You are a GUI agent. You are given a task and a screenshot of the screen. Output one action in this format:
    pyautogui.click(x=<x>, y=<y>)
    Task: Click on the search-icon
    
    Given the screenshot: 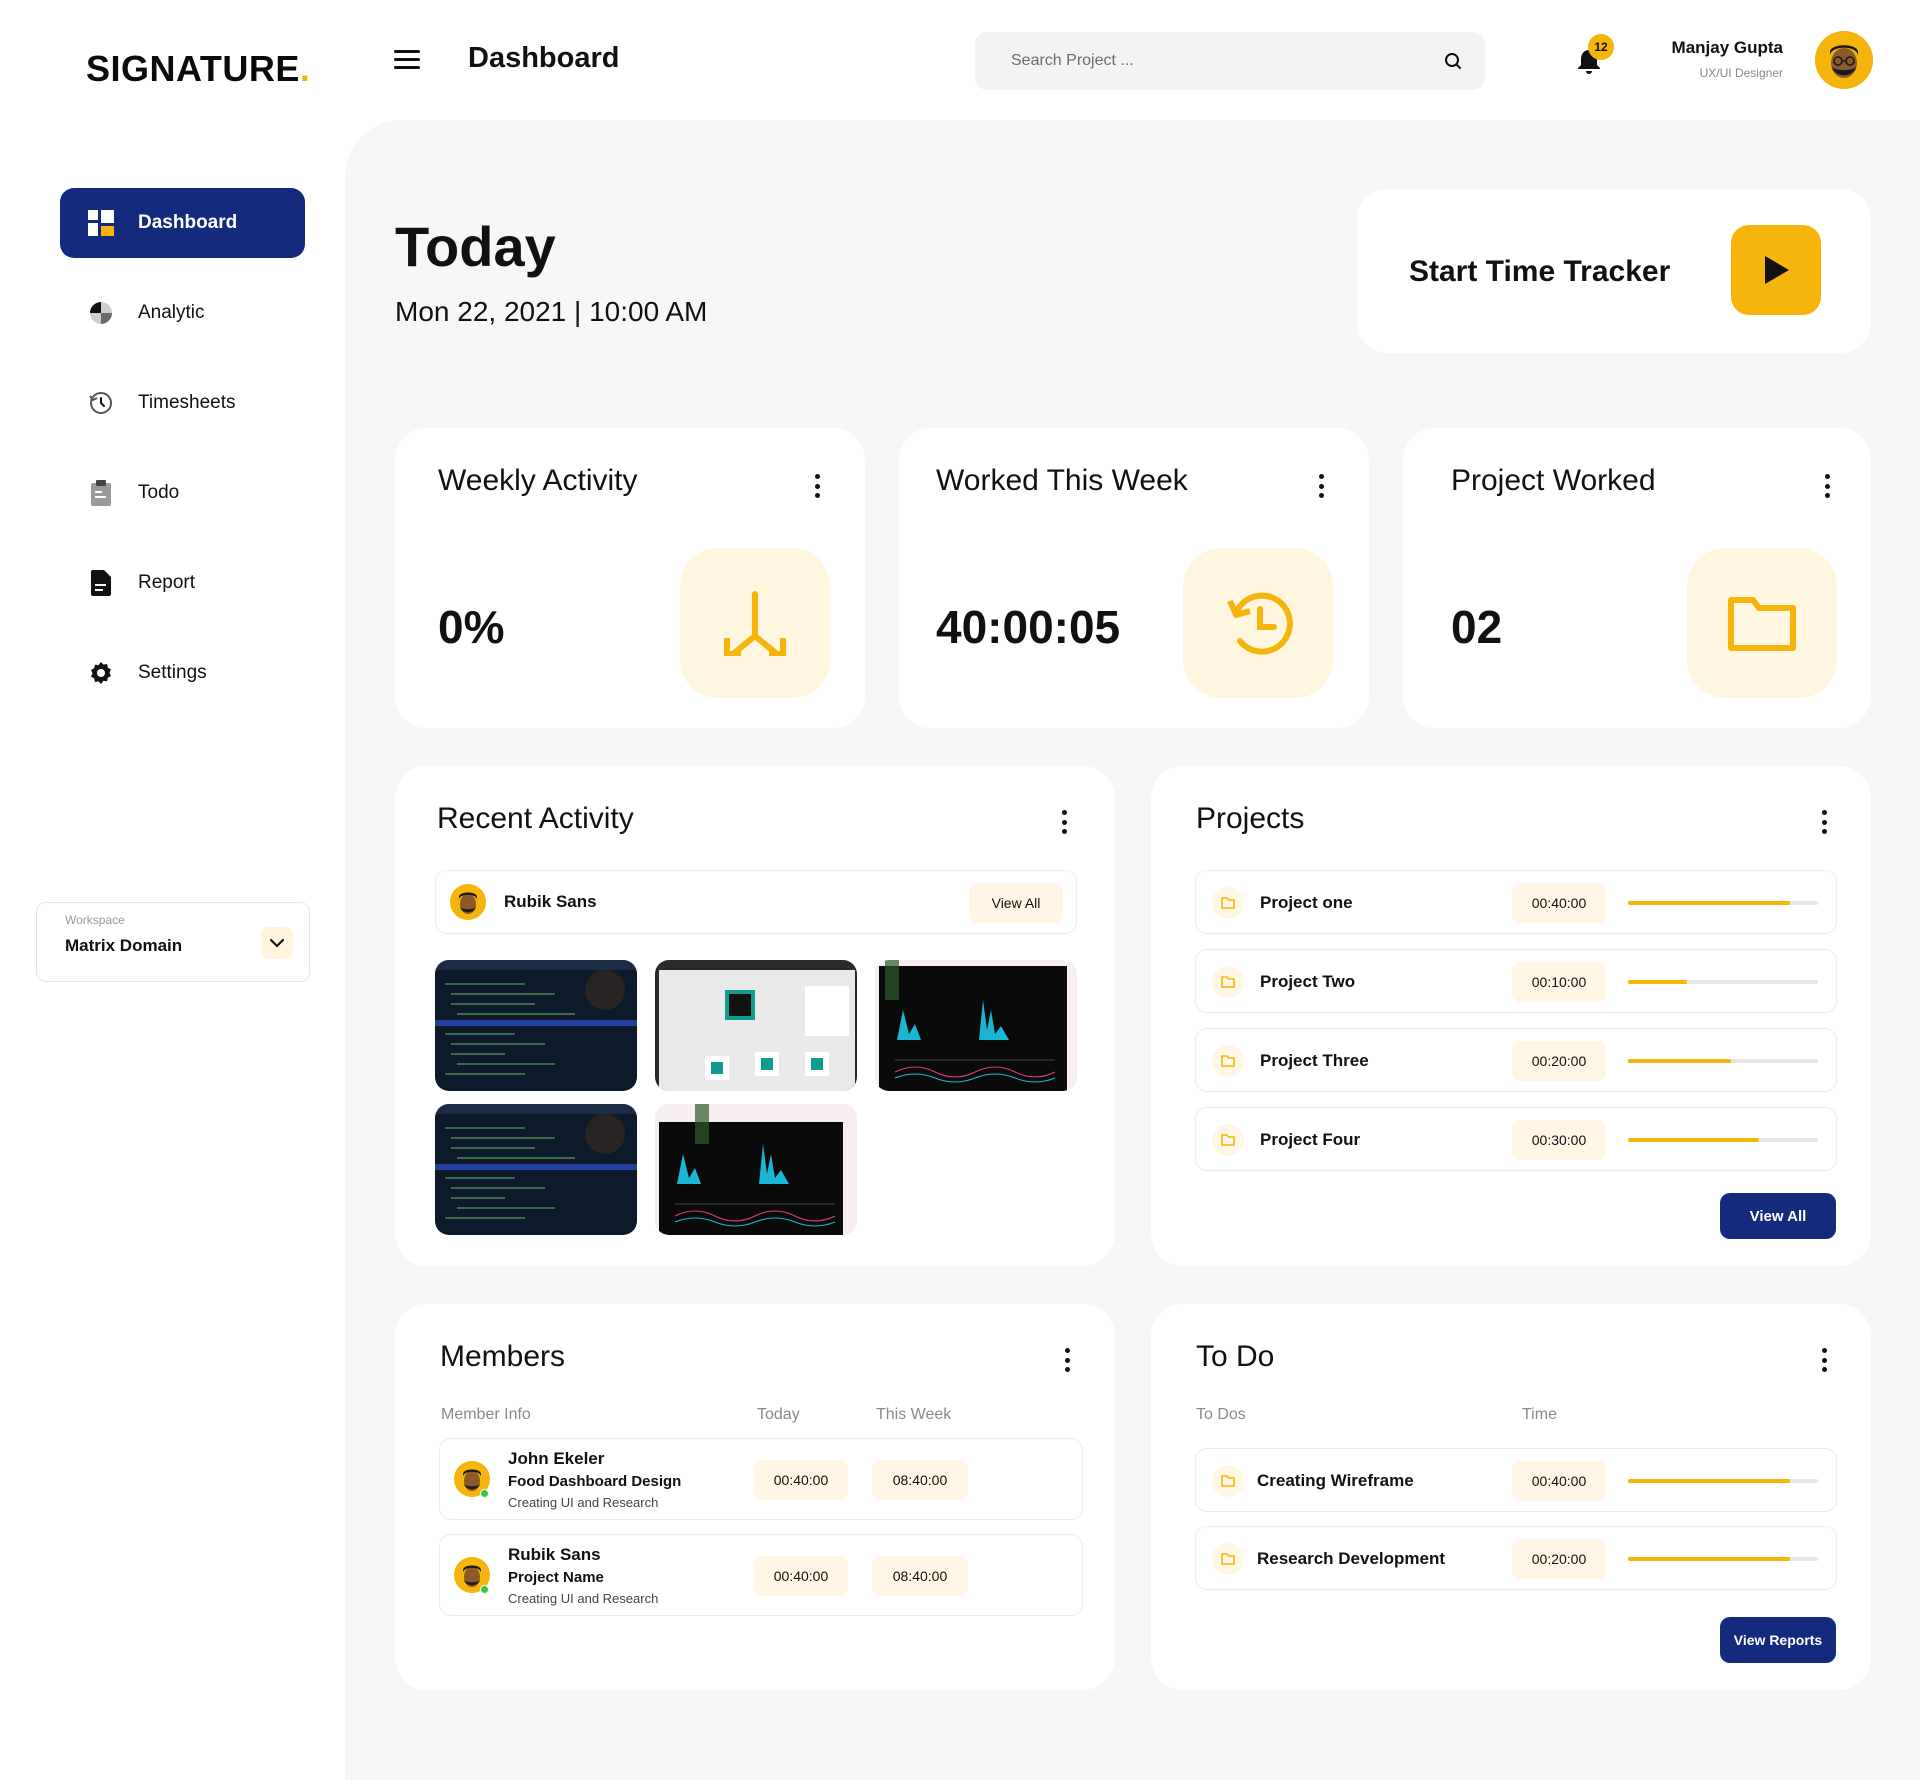 What is the action you would take?
    pyautogui.click(x=1453, y=61)
    